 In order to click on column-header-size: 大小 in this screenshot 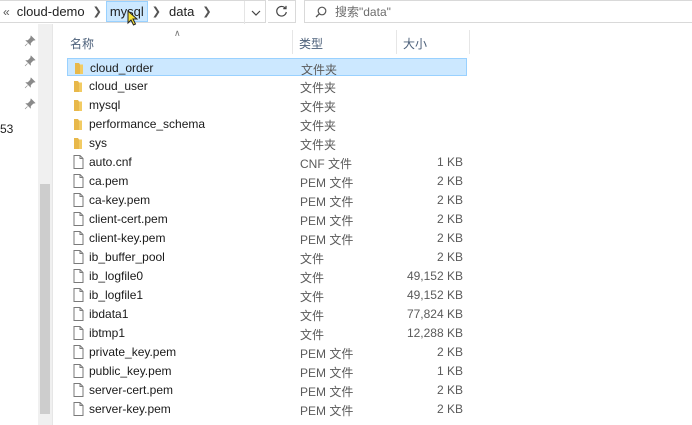, I will do `click(415, 43)`.